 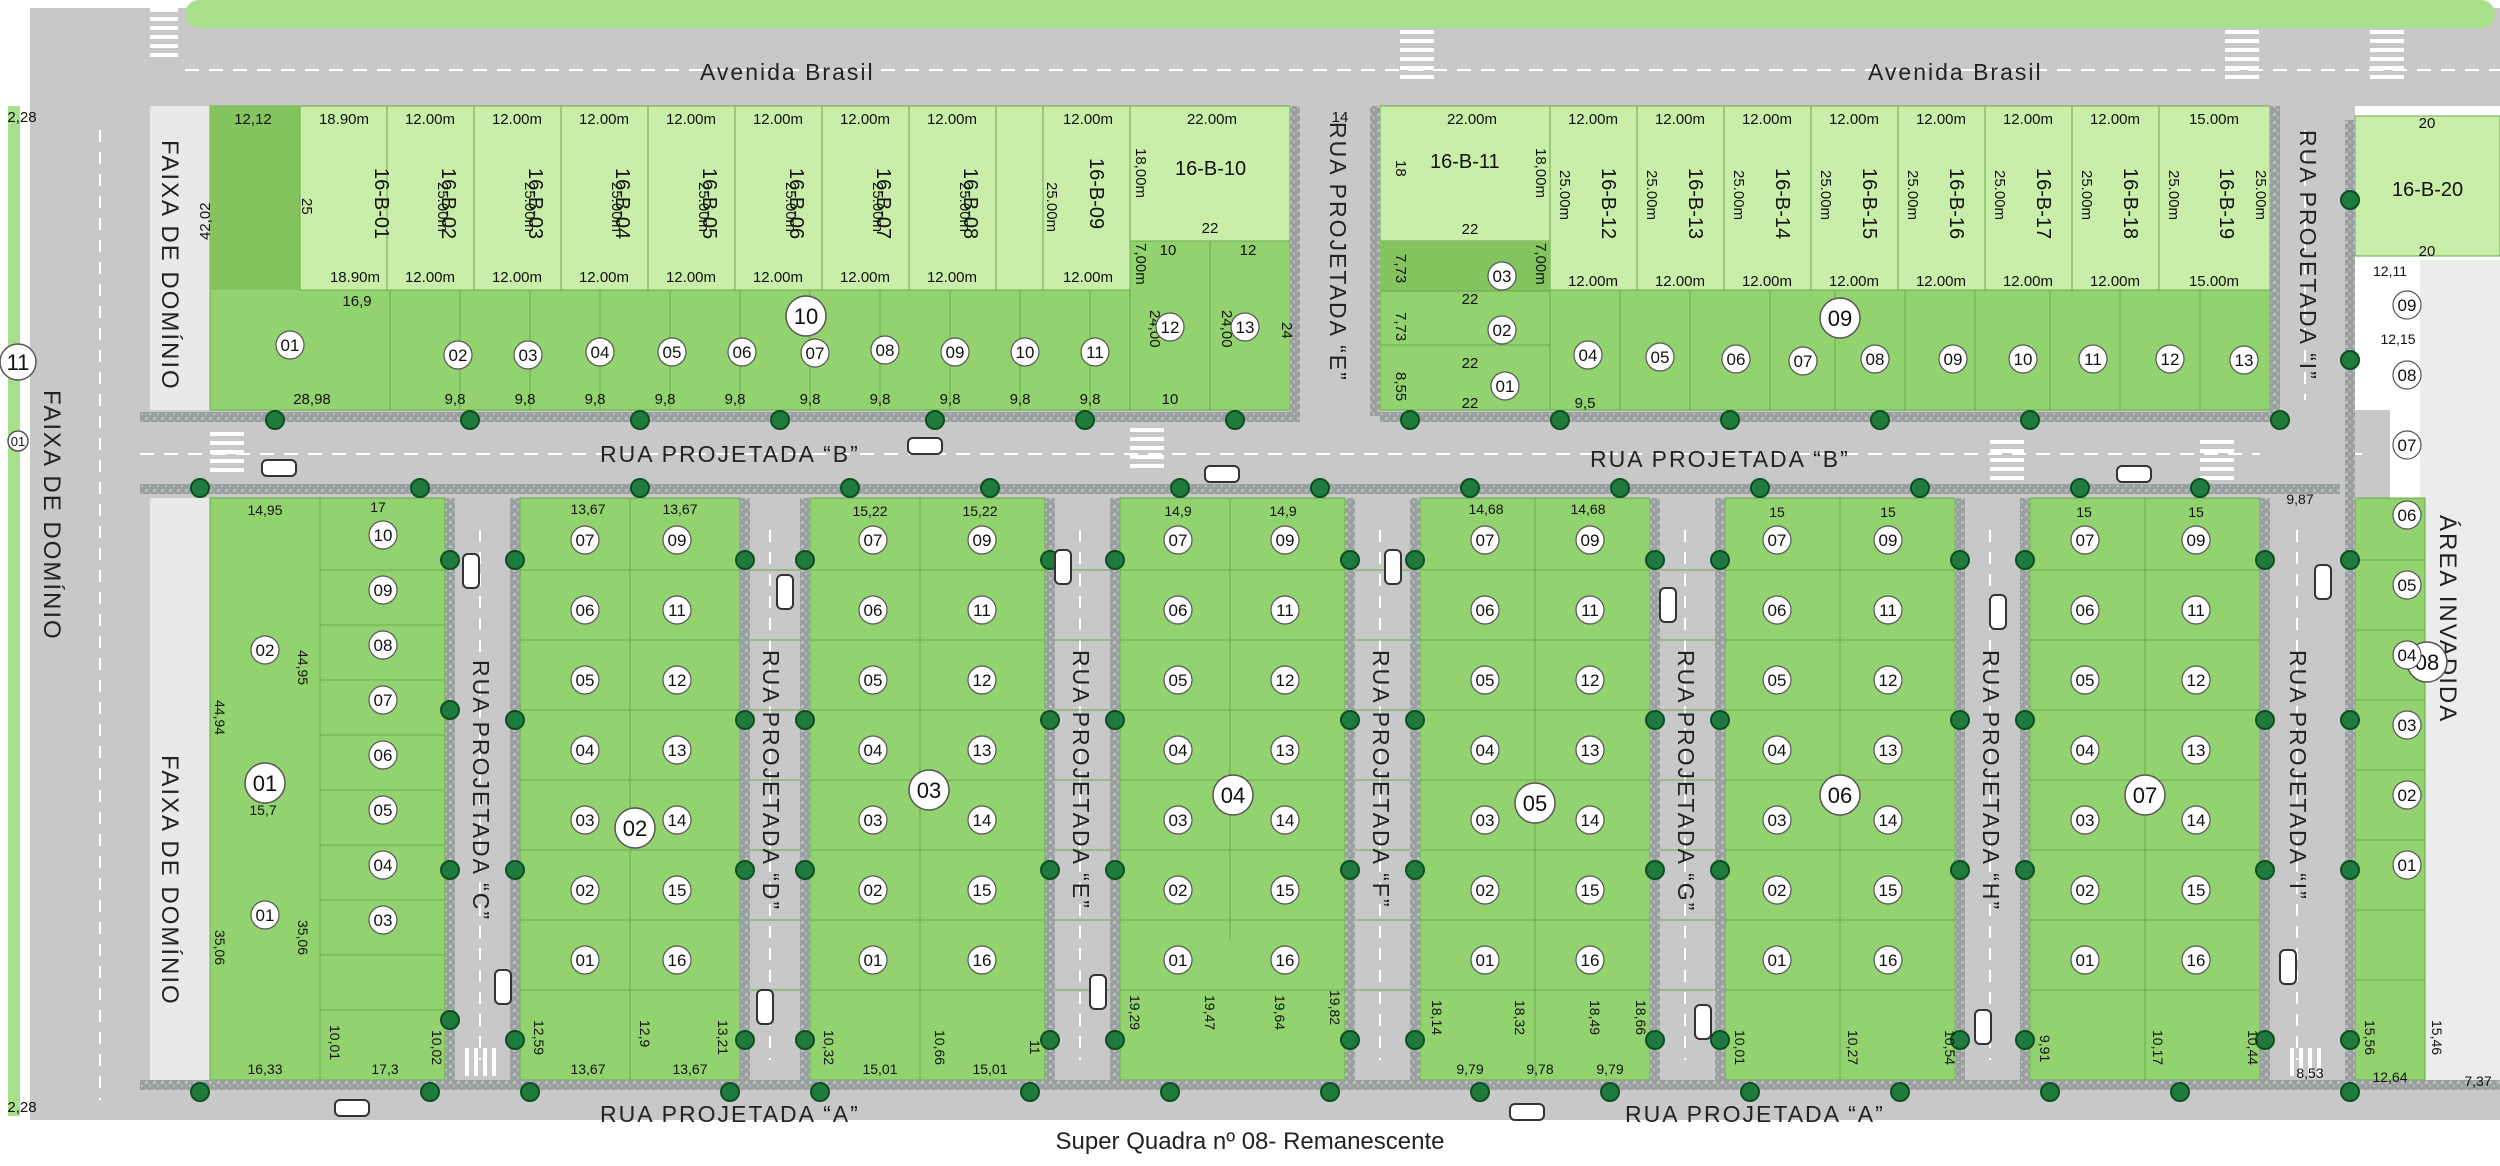 I want to click on dim: 22.00m, so click(x=1472, y=119).